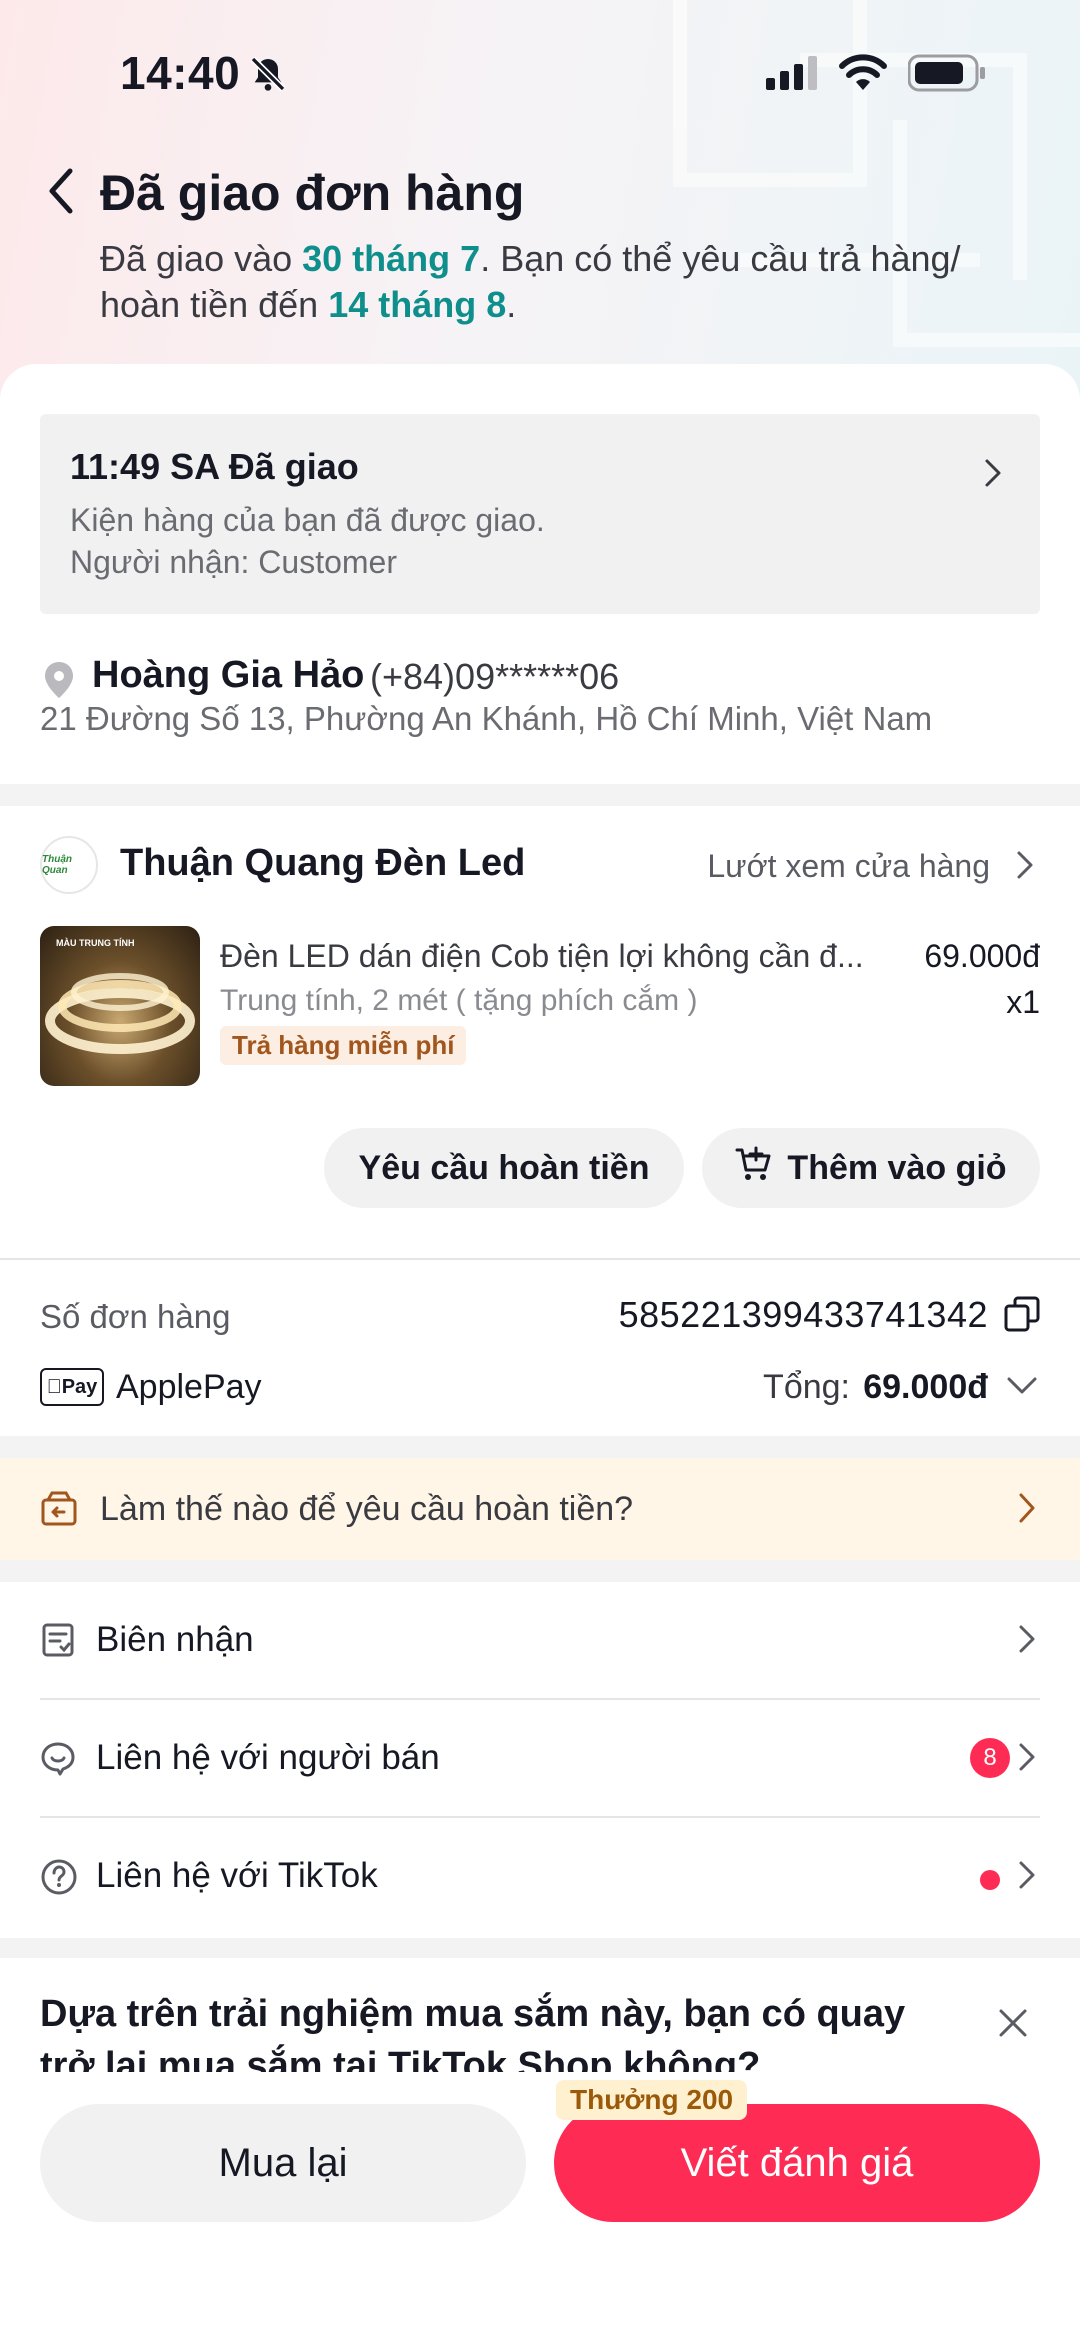  I want to click on status-time: 14:40, so click(180, 73).